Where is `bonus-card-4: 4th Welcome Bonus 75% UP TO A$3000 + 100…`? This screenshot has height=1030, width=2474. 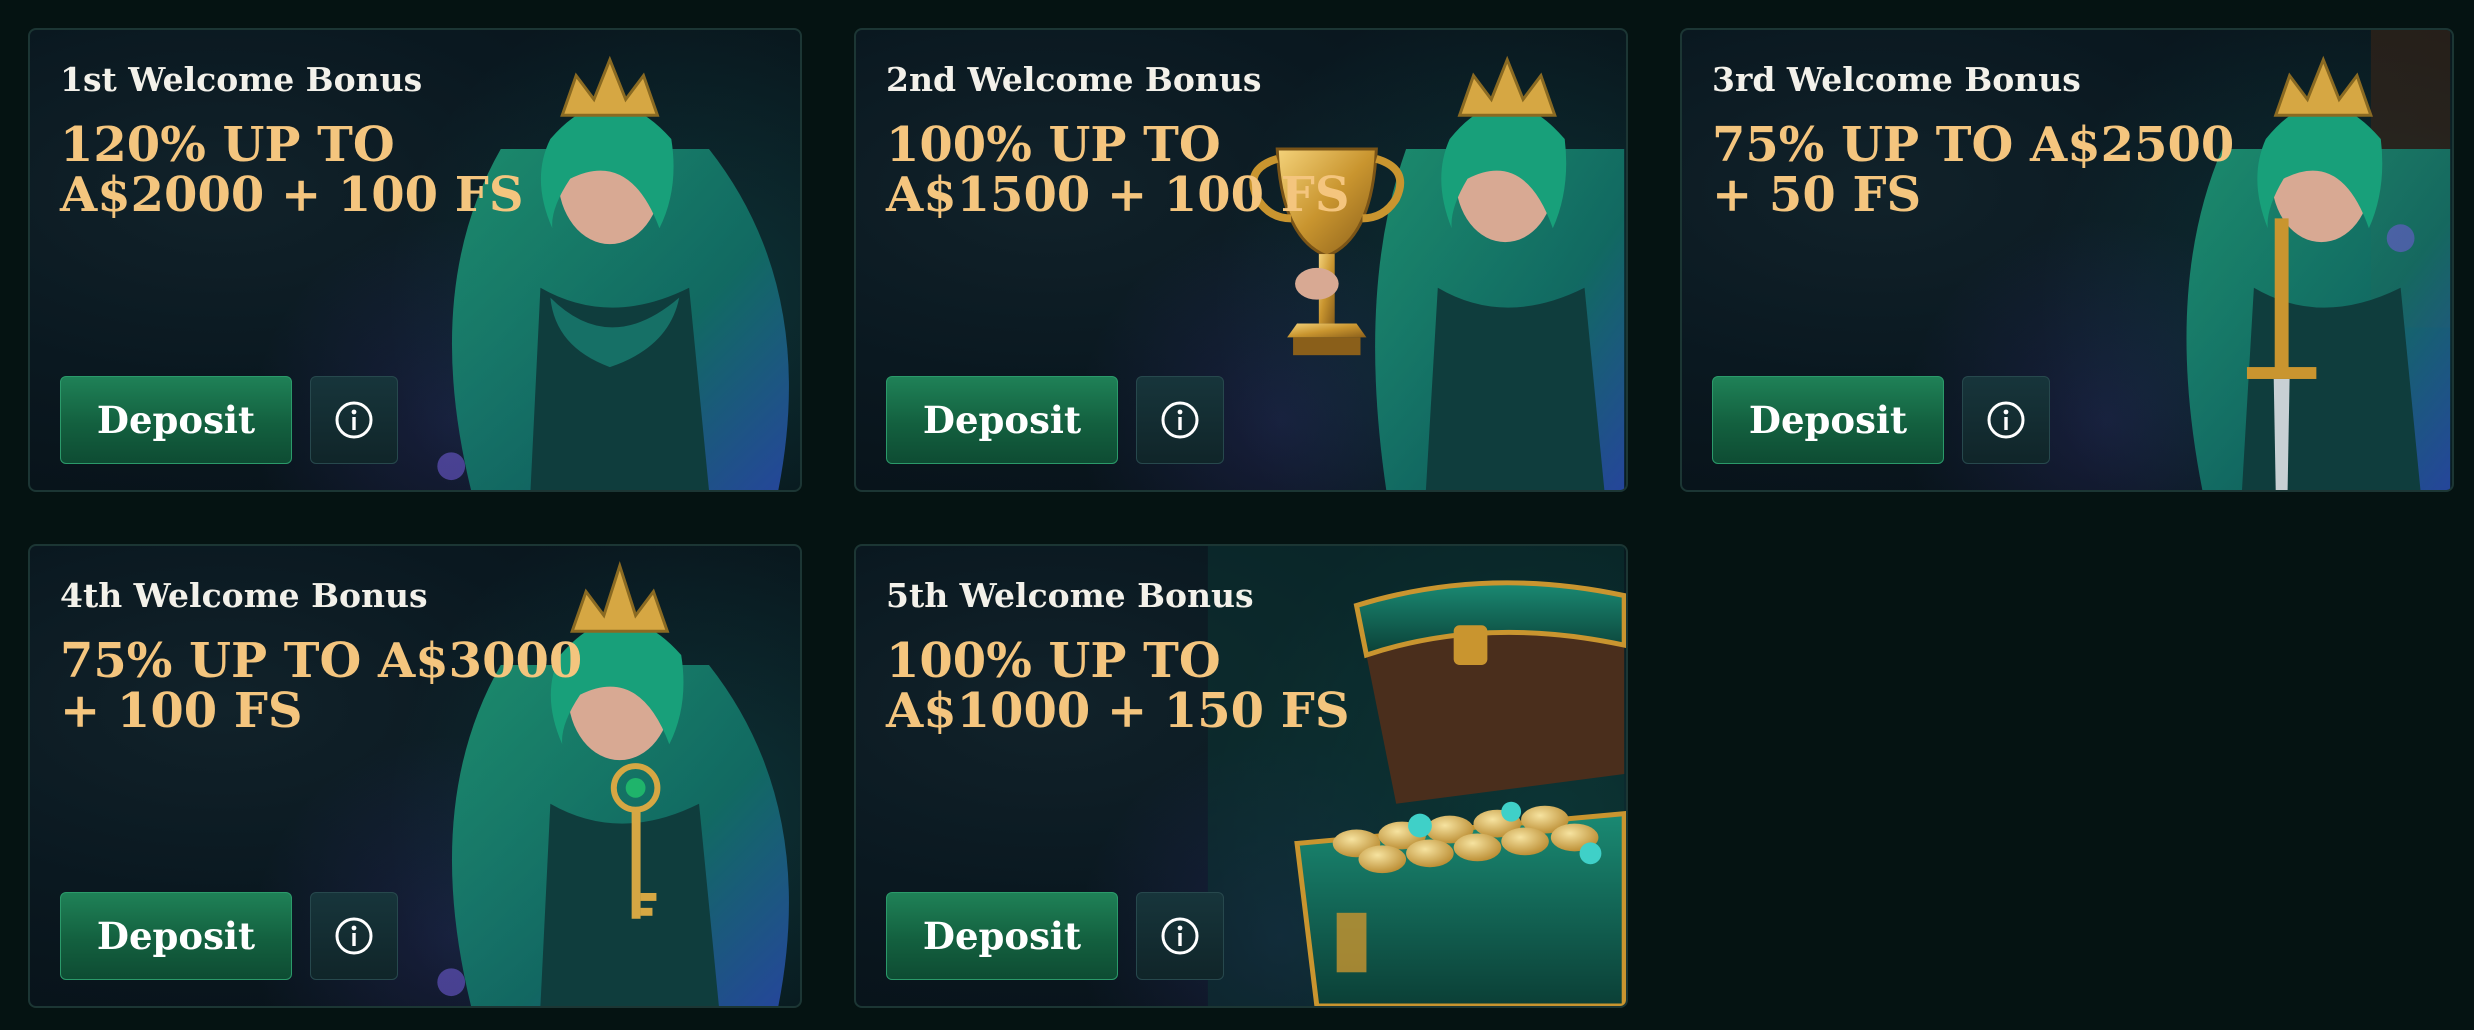 bonus-card-4: 4th Welcome Bonus 75% UP TO A$3000 + 100… is located at coordinates (415, 776).